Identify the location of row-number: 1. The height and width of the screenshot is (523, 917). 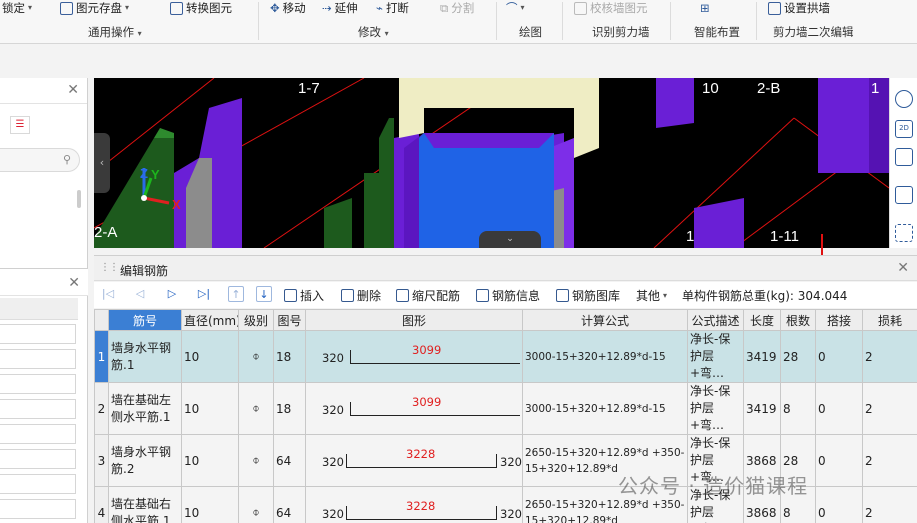
(101, 356).